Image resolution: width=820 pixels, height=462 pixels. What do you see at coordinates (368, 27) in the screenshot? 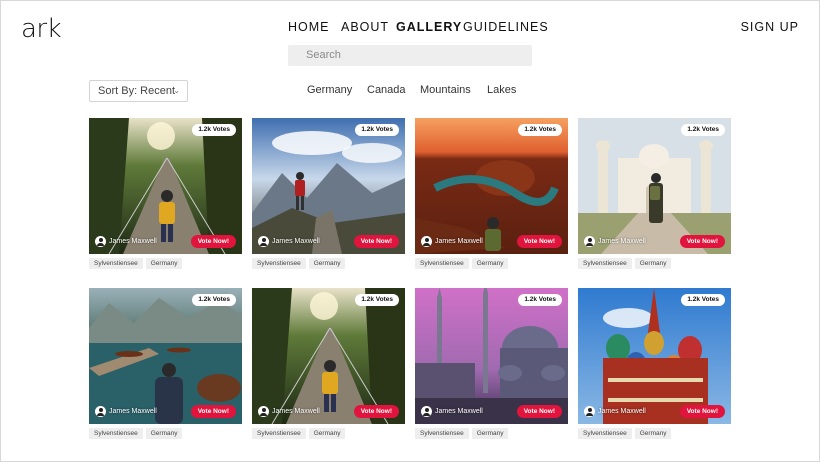
I see `nav-about: ABOUT` at bounding box center [368, 27].